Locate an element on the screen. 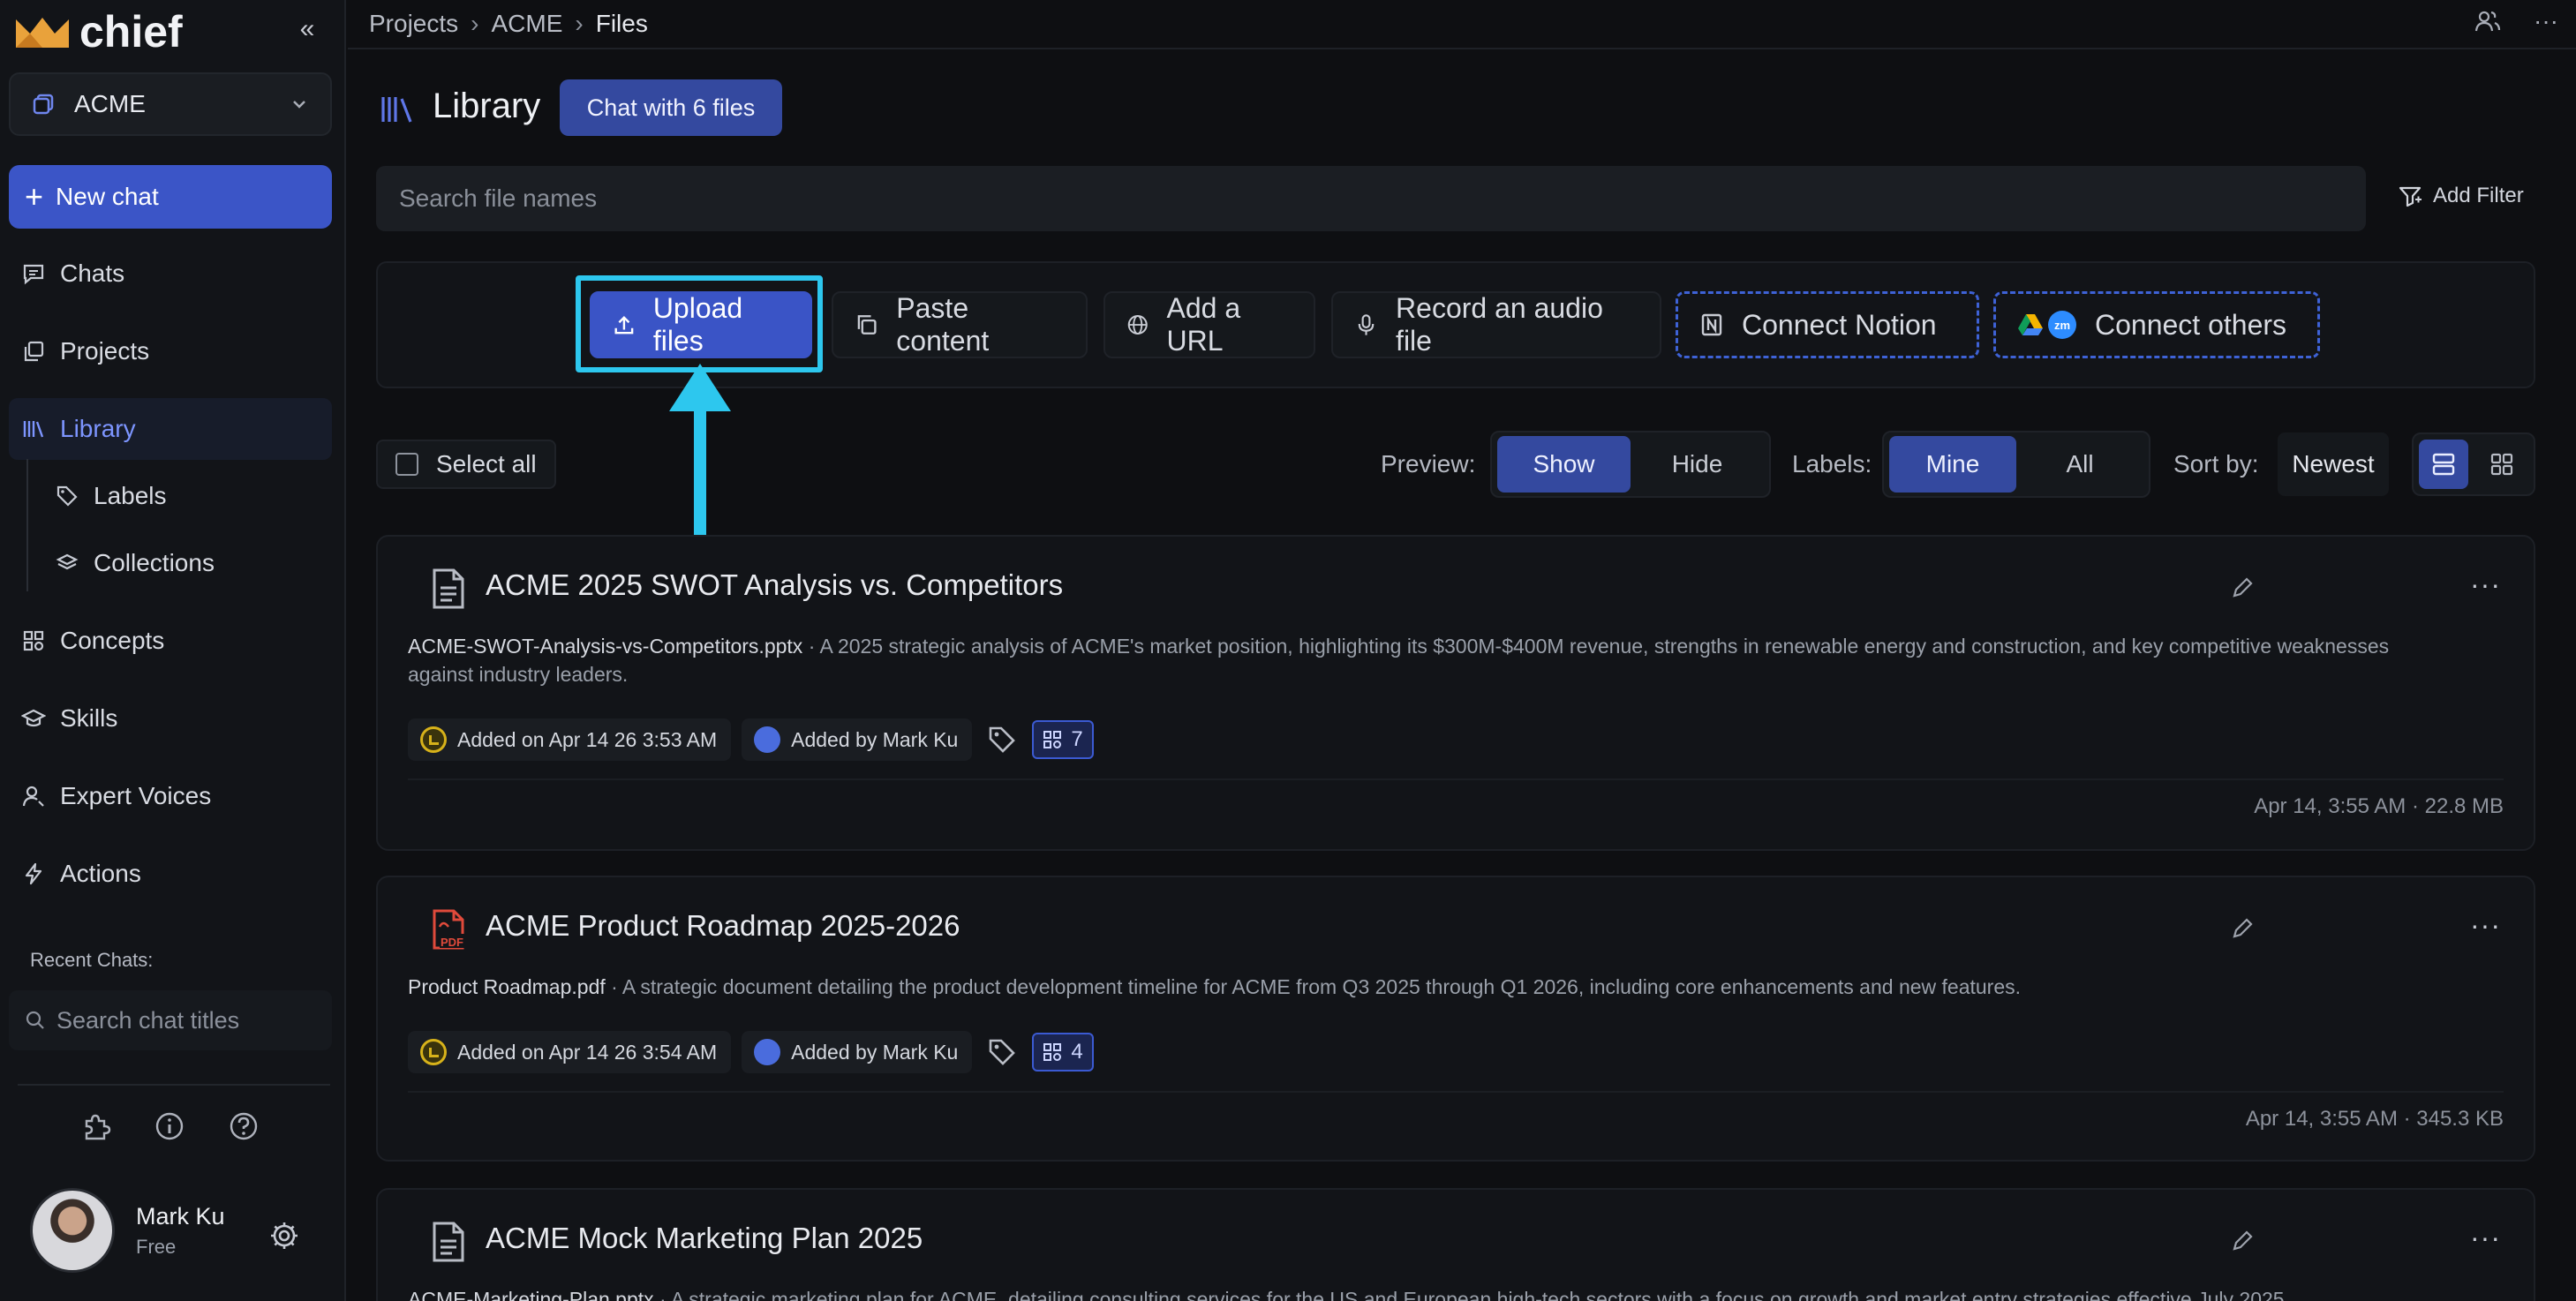 The image size is (2576, 1301). sidebar-item-concepts: Concepts is located at coordinates (171, 641).